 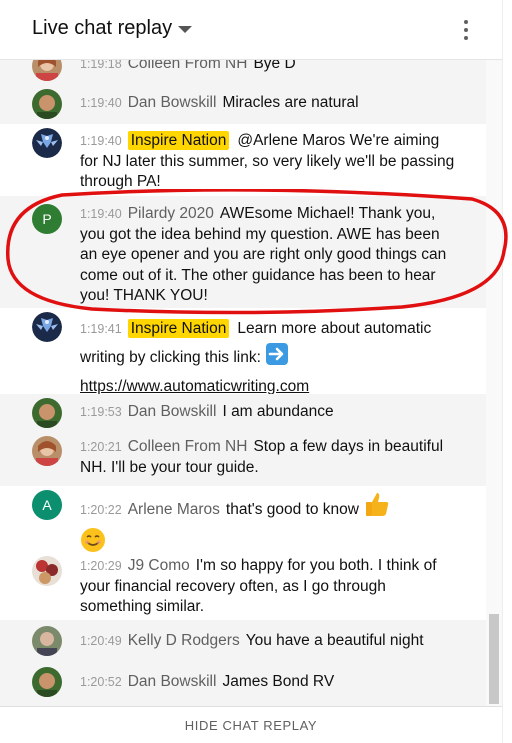 I want to click on message-text: You have a beautiful night, so click(x=334, y=640).